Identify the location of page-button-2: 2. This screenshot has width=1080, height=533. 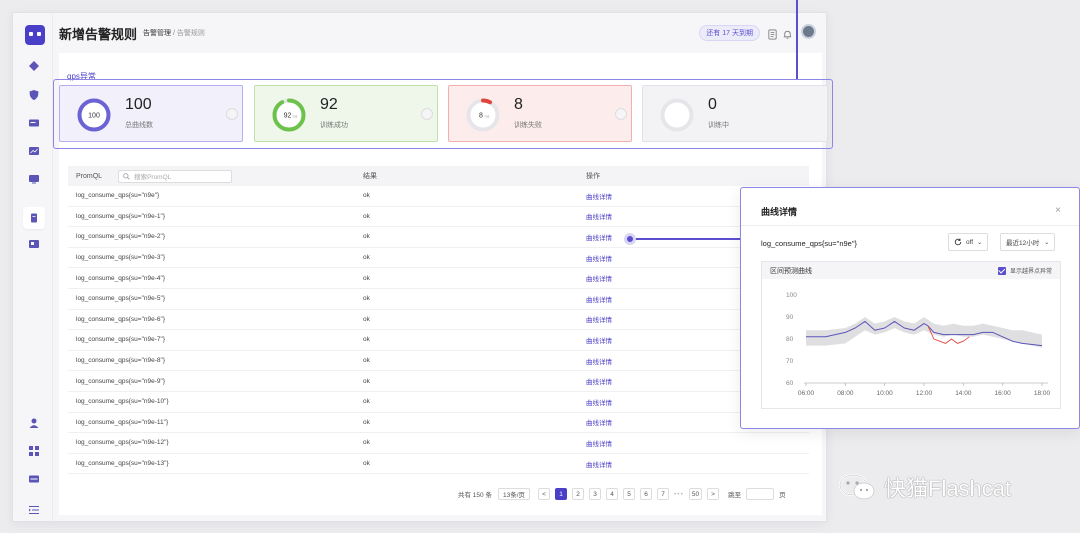
(578, 494).